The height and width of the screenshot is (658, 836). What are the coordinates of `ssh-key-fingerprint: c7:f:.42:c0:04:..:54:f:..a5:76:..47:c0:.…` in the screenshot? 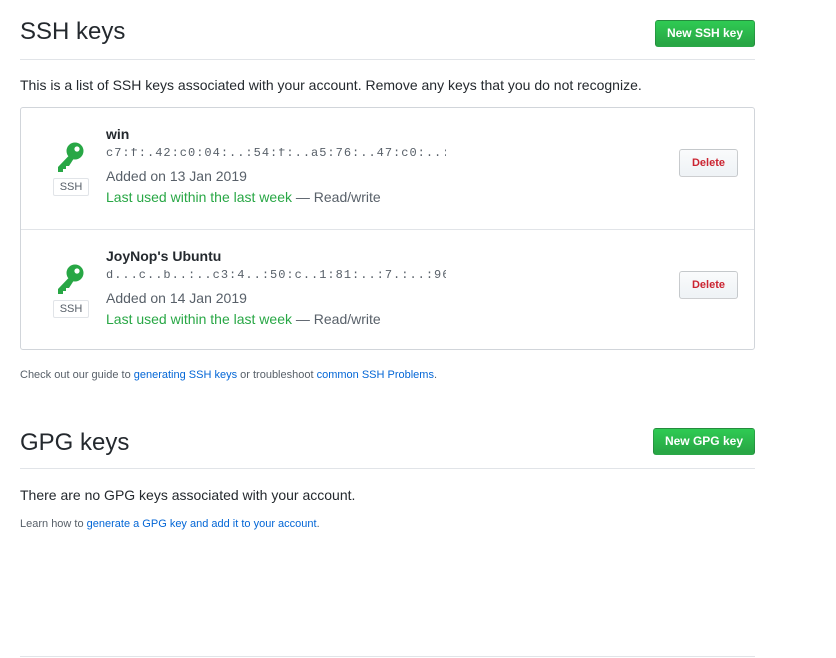 It's located at (276, 154).